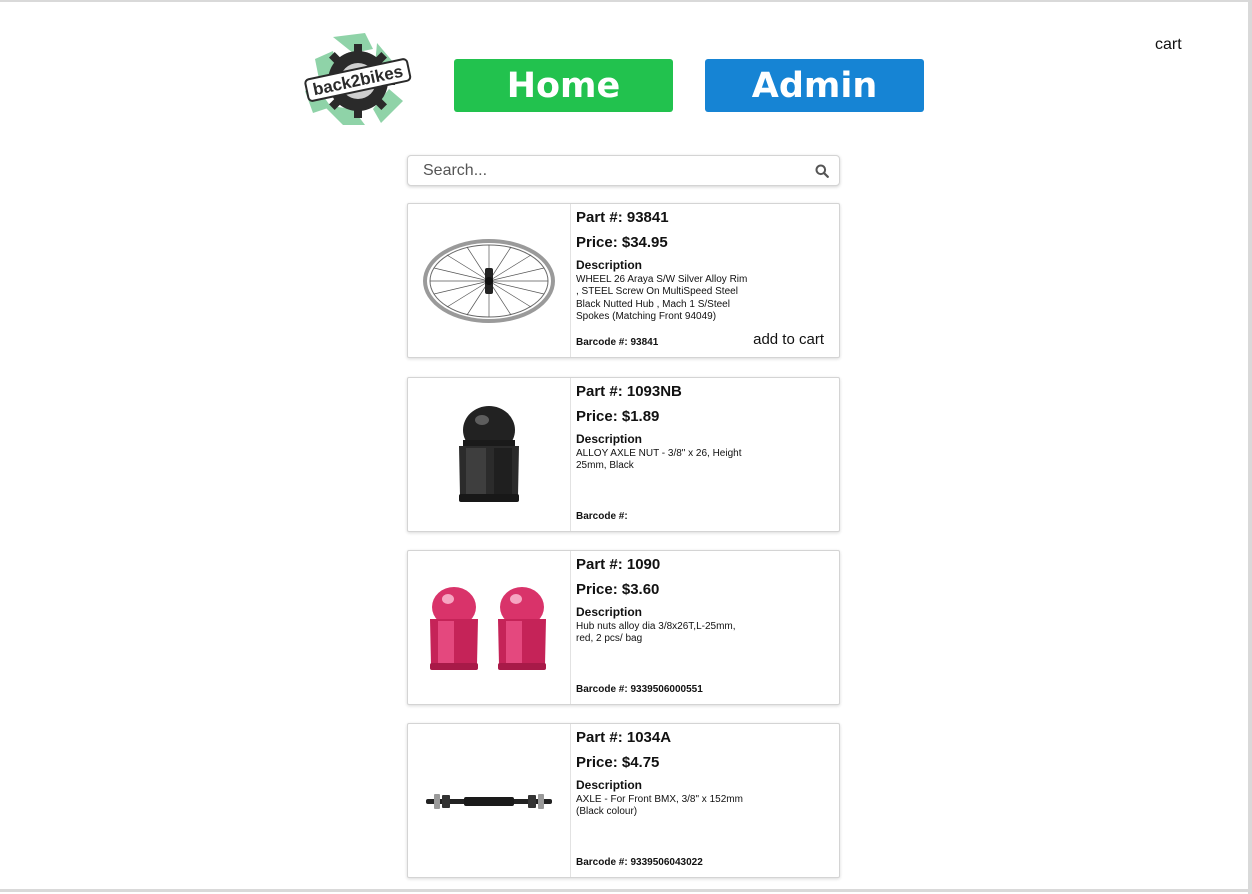 This screenshot has width=1252, height=894. What do you see at coordinates (563, 85) in the screenshot?
I see `home-button: Home` at bounding box center [563, 85].